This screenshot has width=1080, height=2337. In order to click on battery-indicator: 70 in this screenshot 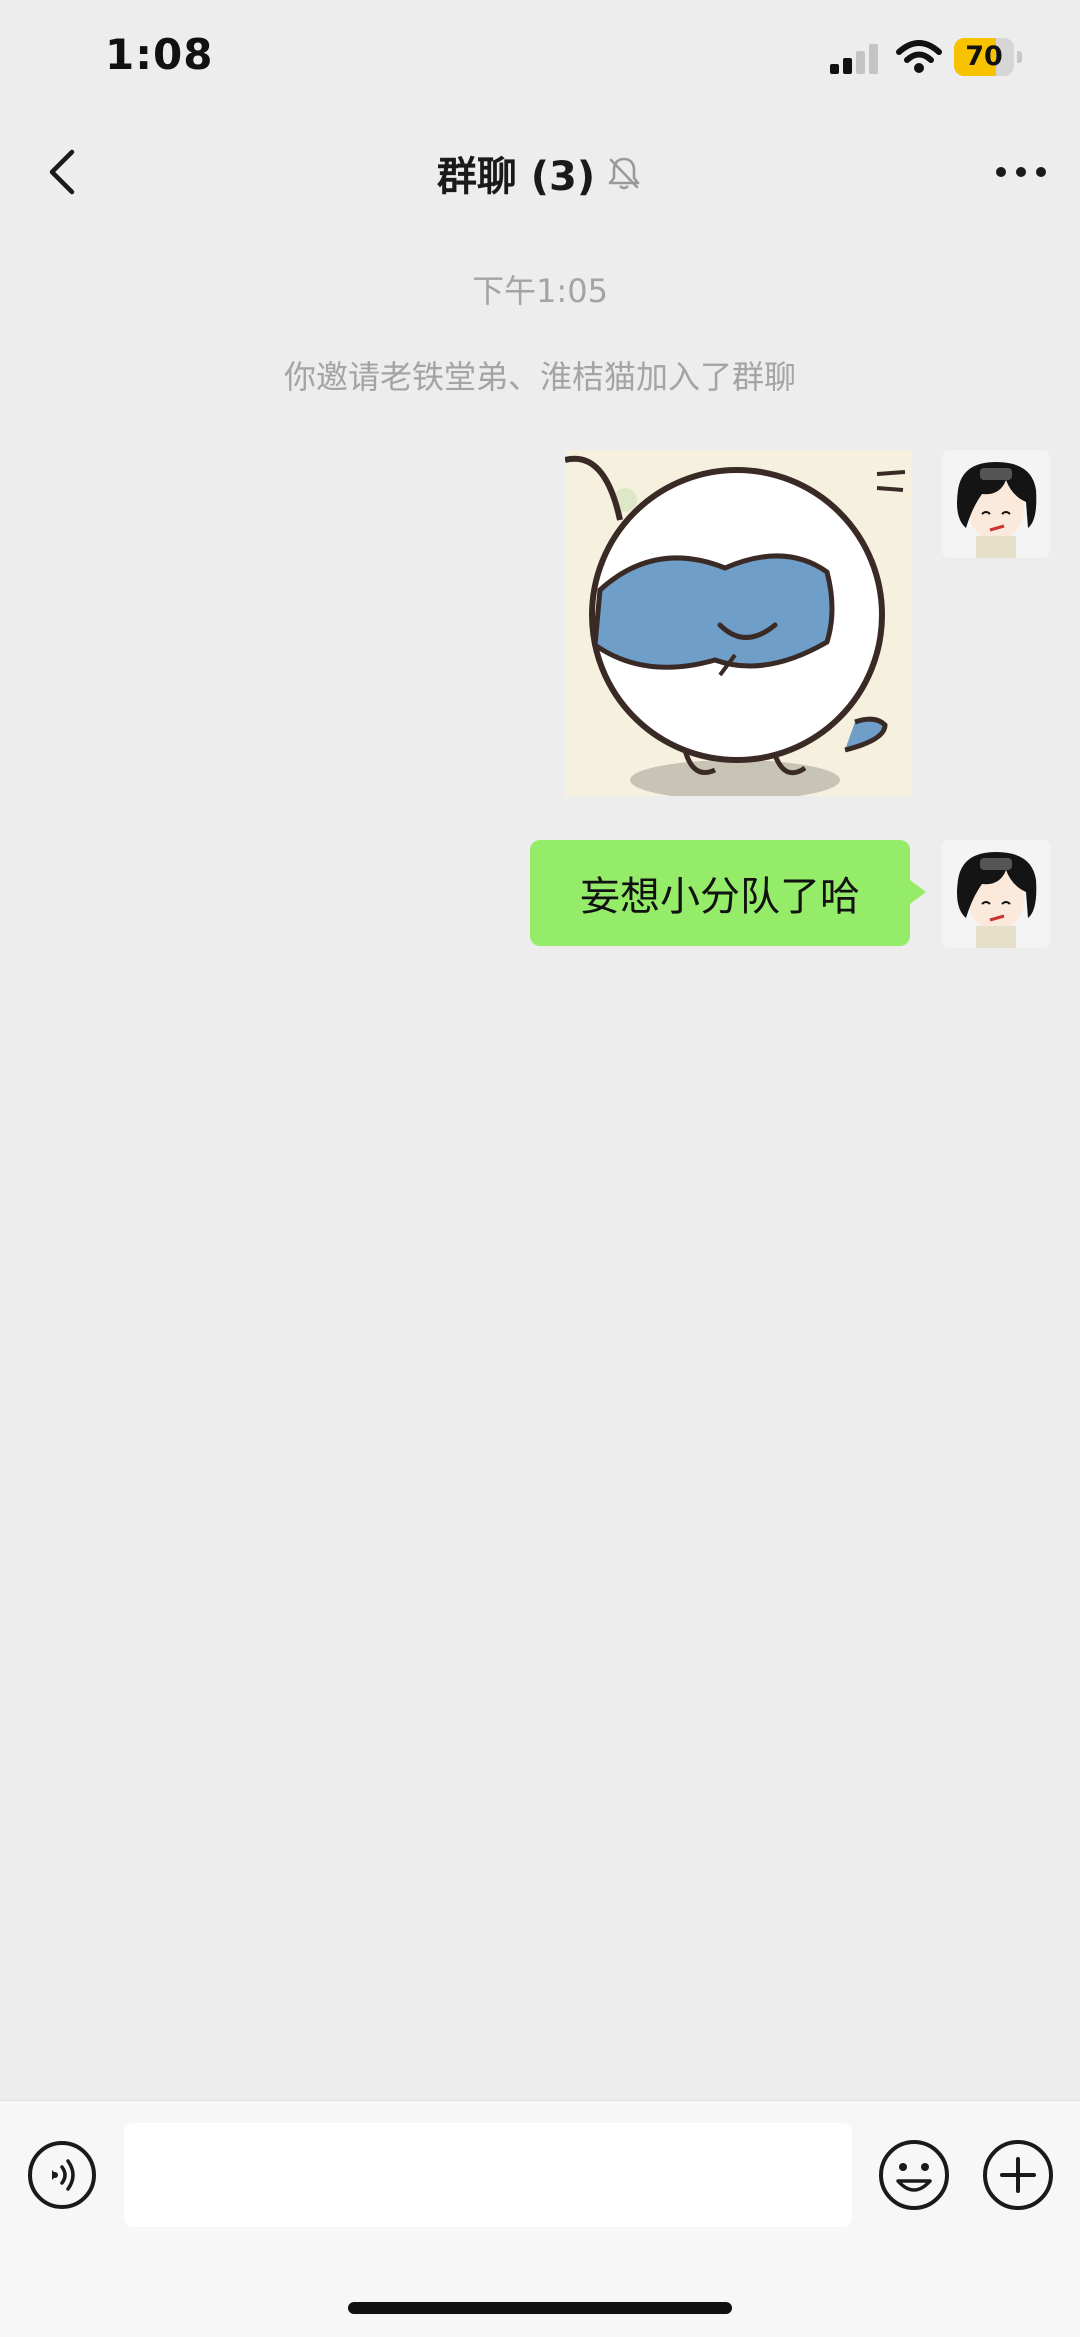, I will do `click(988, 57)`.